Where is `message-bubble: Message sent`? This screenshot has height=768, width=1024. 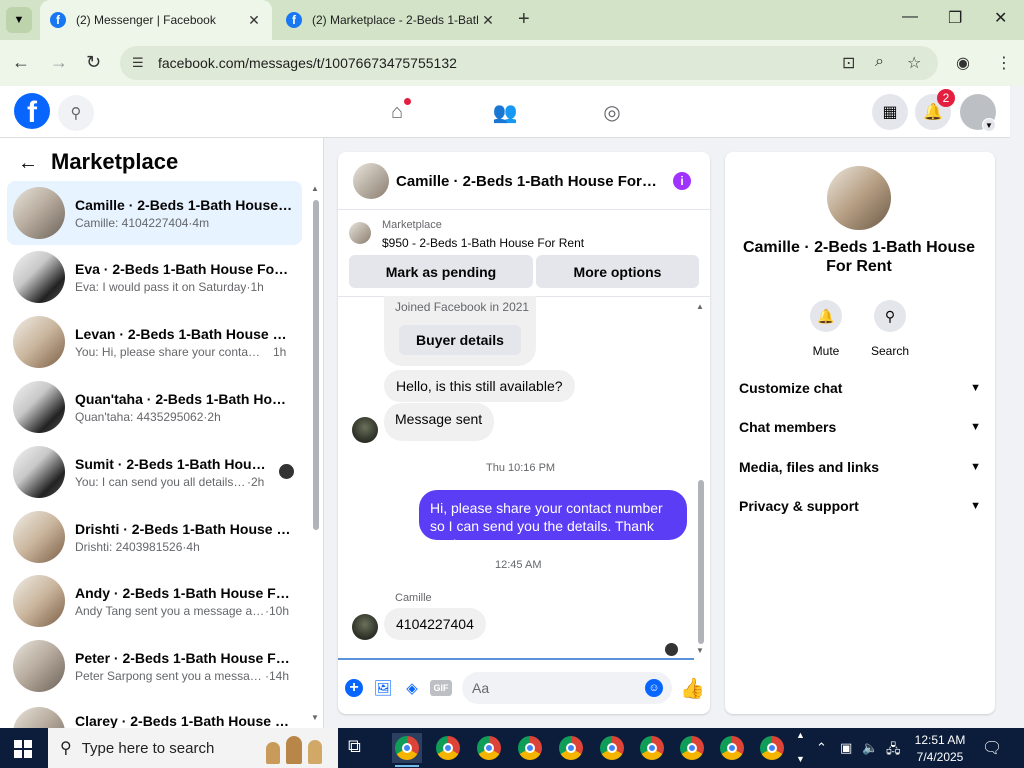 message-bubble: Message sent is located at coordinates (439, 422).